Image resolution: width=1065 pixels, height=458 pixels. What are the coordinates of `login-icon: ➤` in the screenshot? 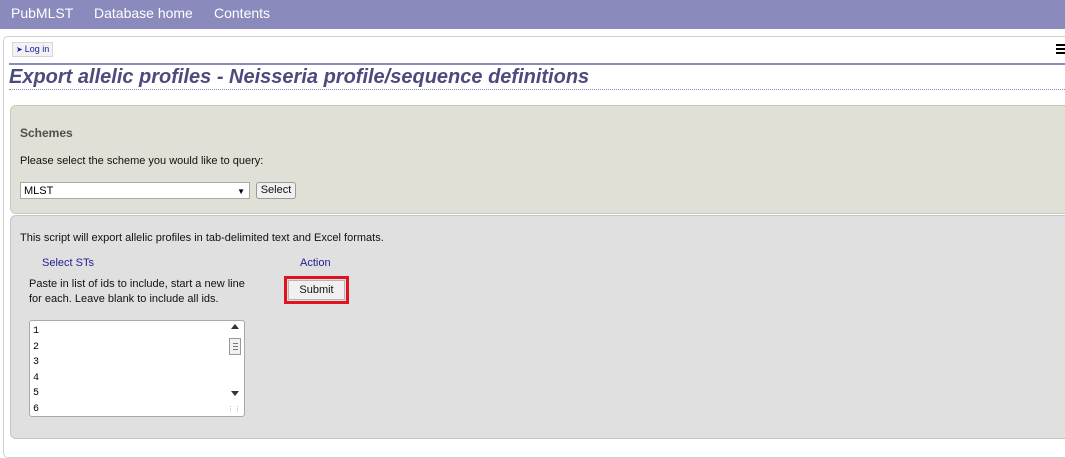 It's located at (19, 49).